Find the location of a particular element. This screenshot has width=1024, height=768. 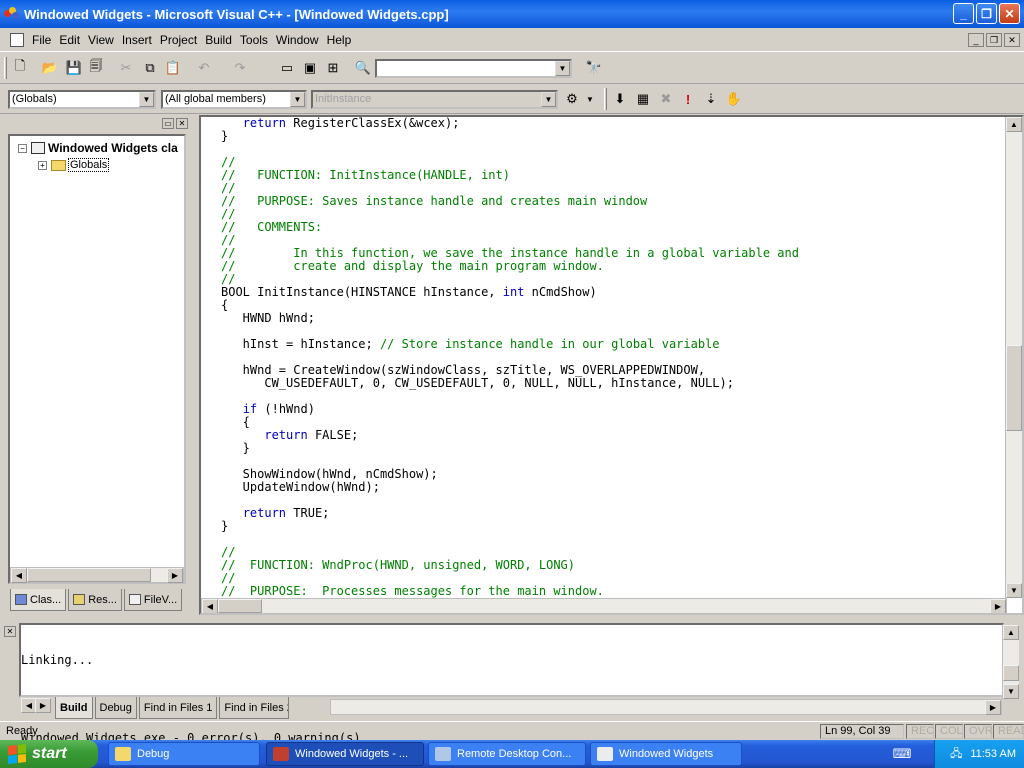

keyboard-icon: ⌨ is located at coordinates (902, 754).